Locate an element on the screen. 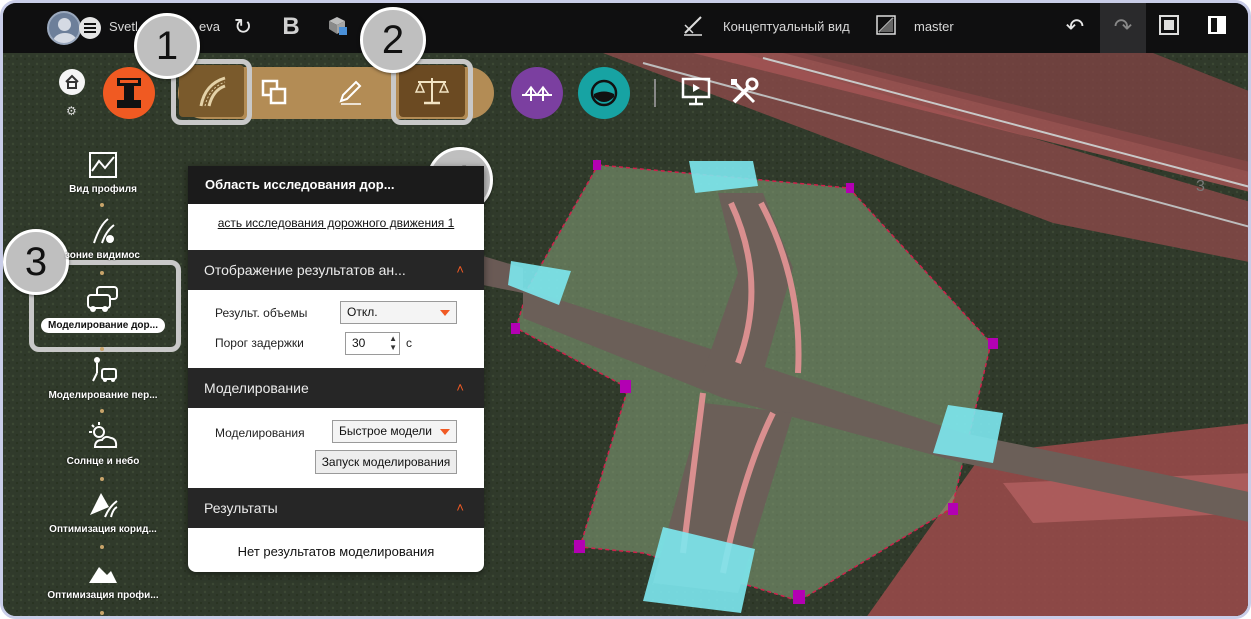 This screenshot has width=1251, height=619. delay-threshold-stepper: 30 ▲ ▼ is located at coordinates (372, 343).